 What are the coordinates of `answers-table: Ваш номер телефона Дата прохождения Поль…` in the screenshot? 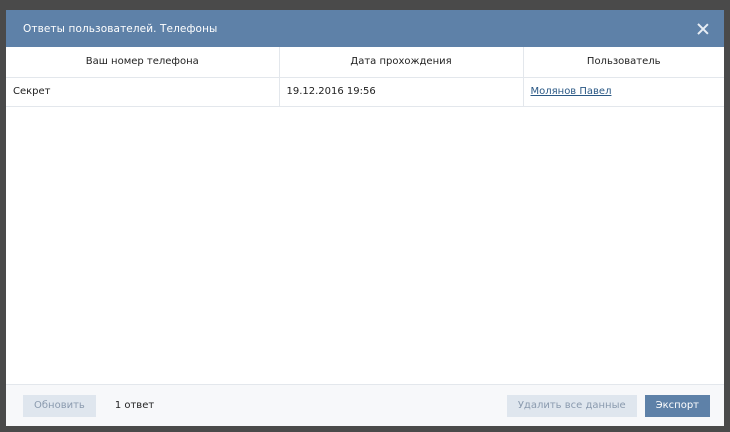 It's located at (365, 77).